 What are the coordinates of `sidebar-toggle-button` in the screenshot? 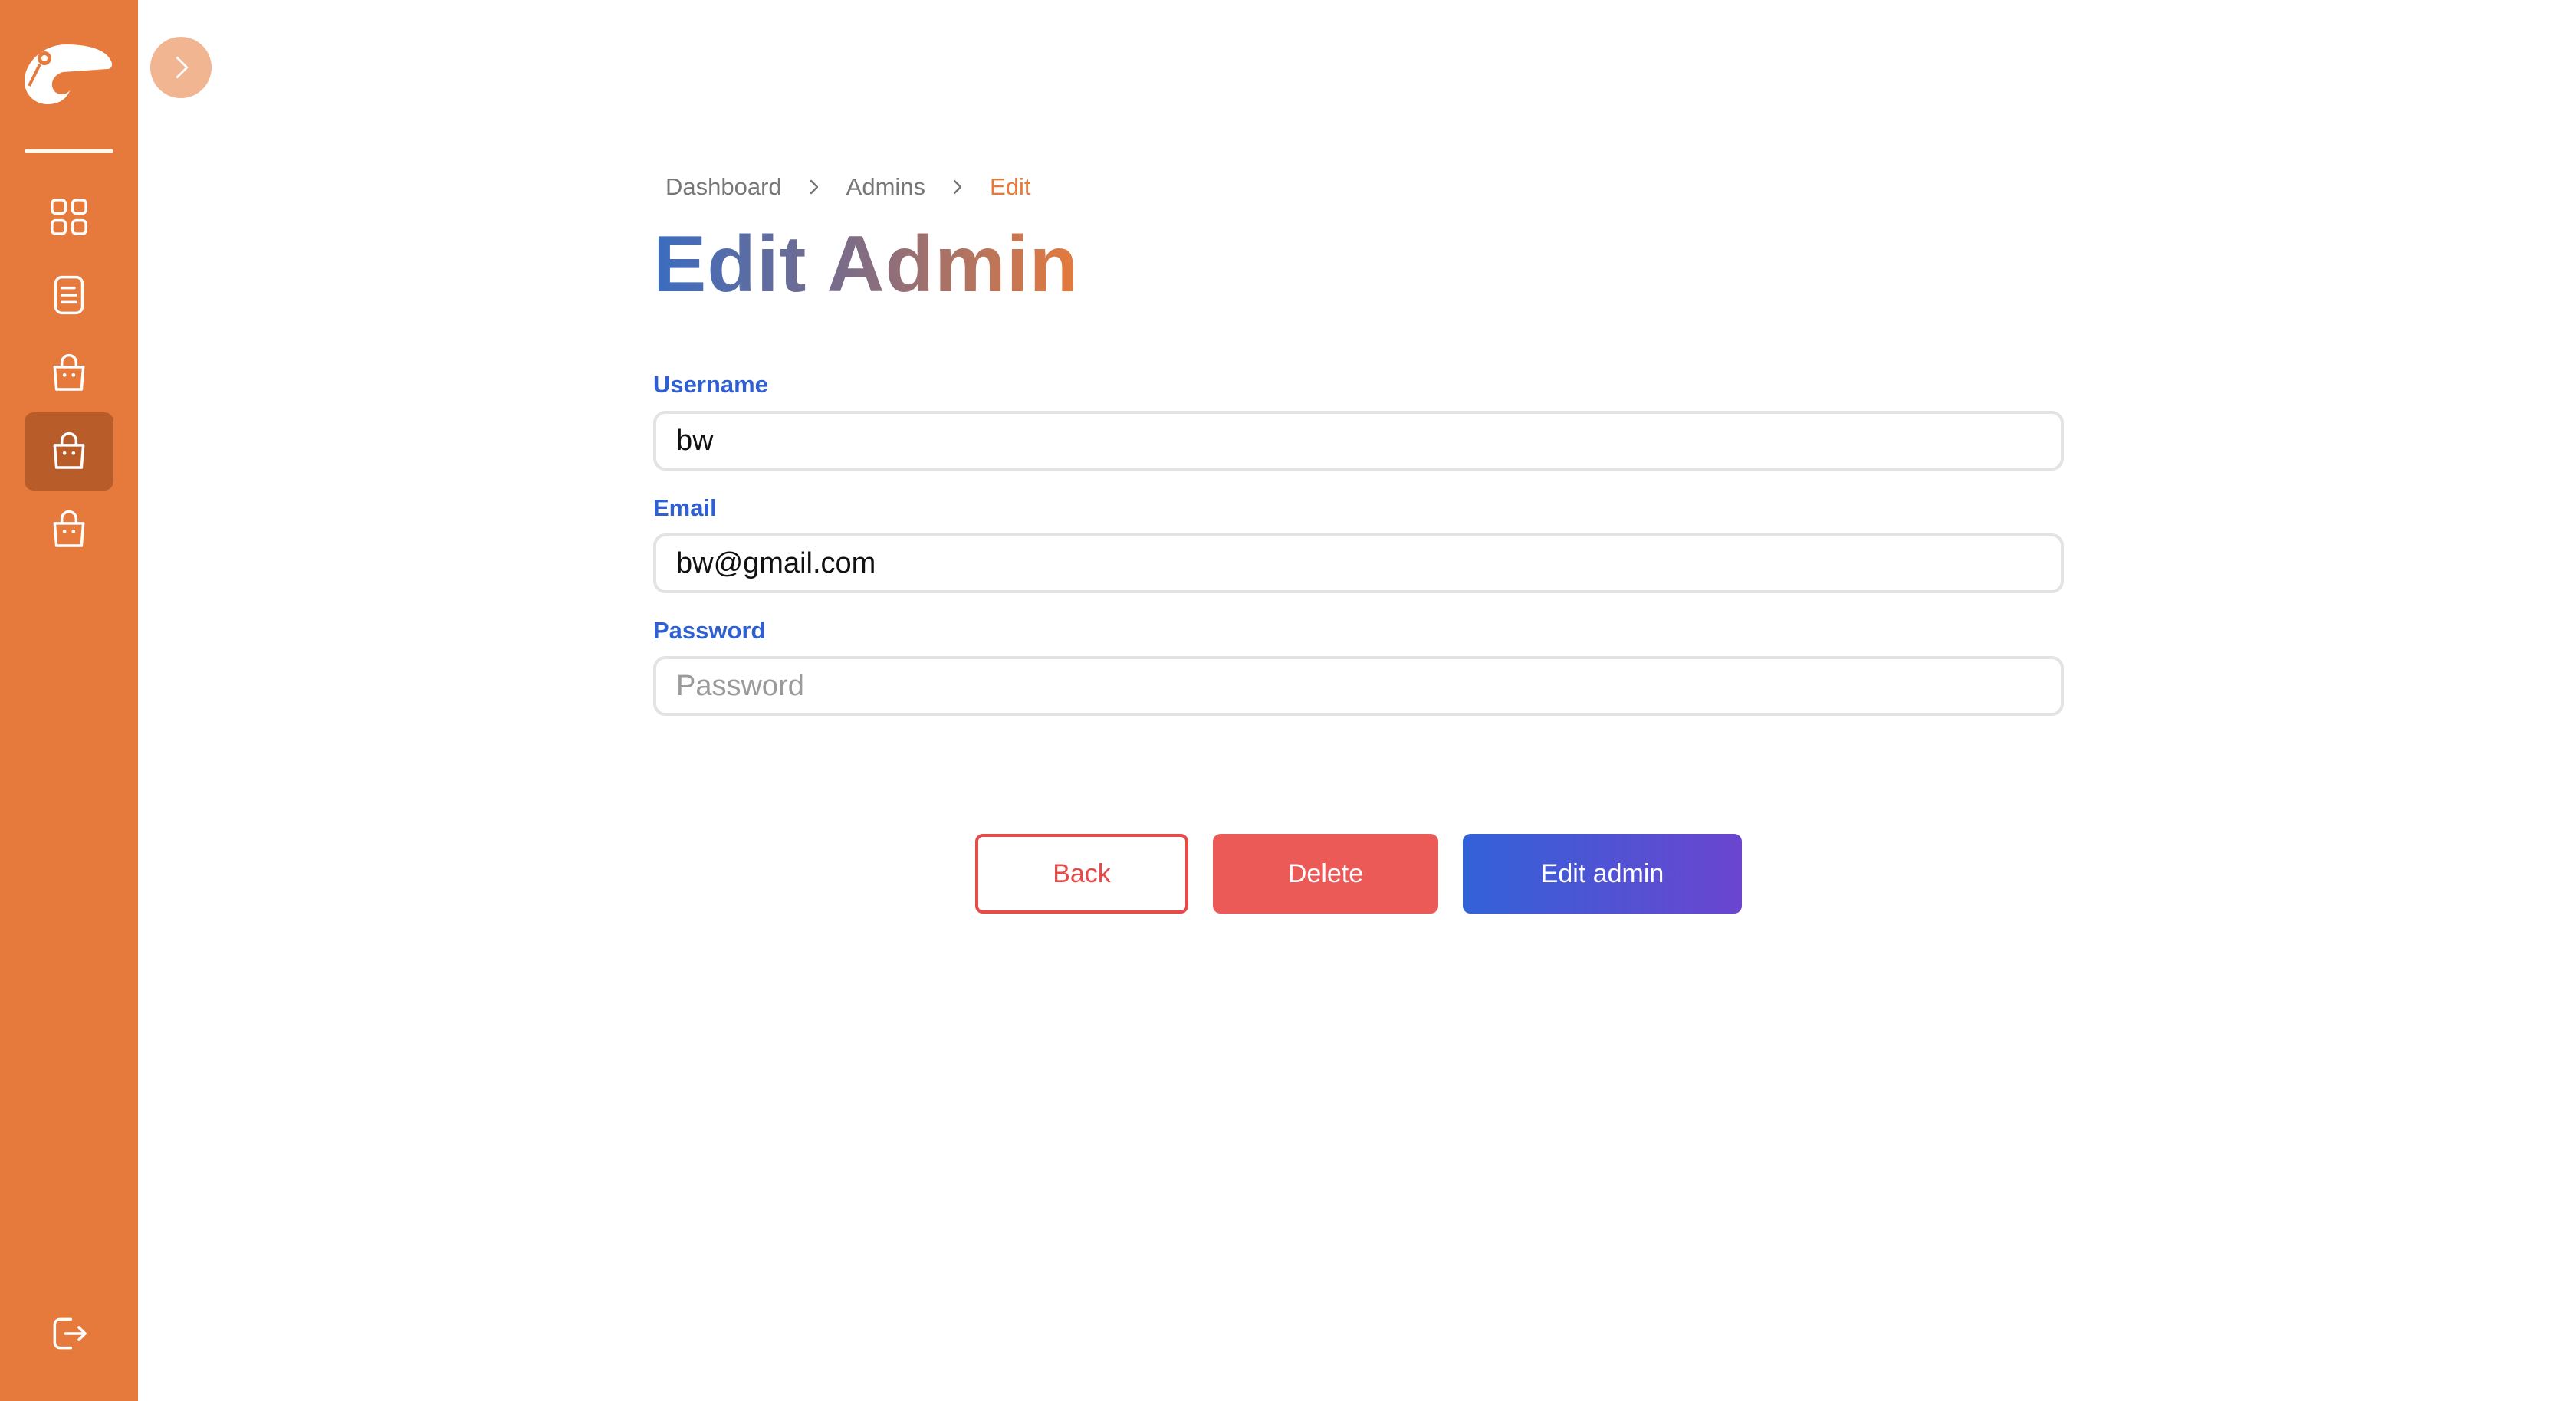 It's located at (181, 67).